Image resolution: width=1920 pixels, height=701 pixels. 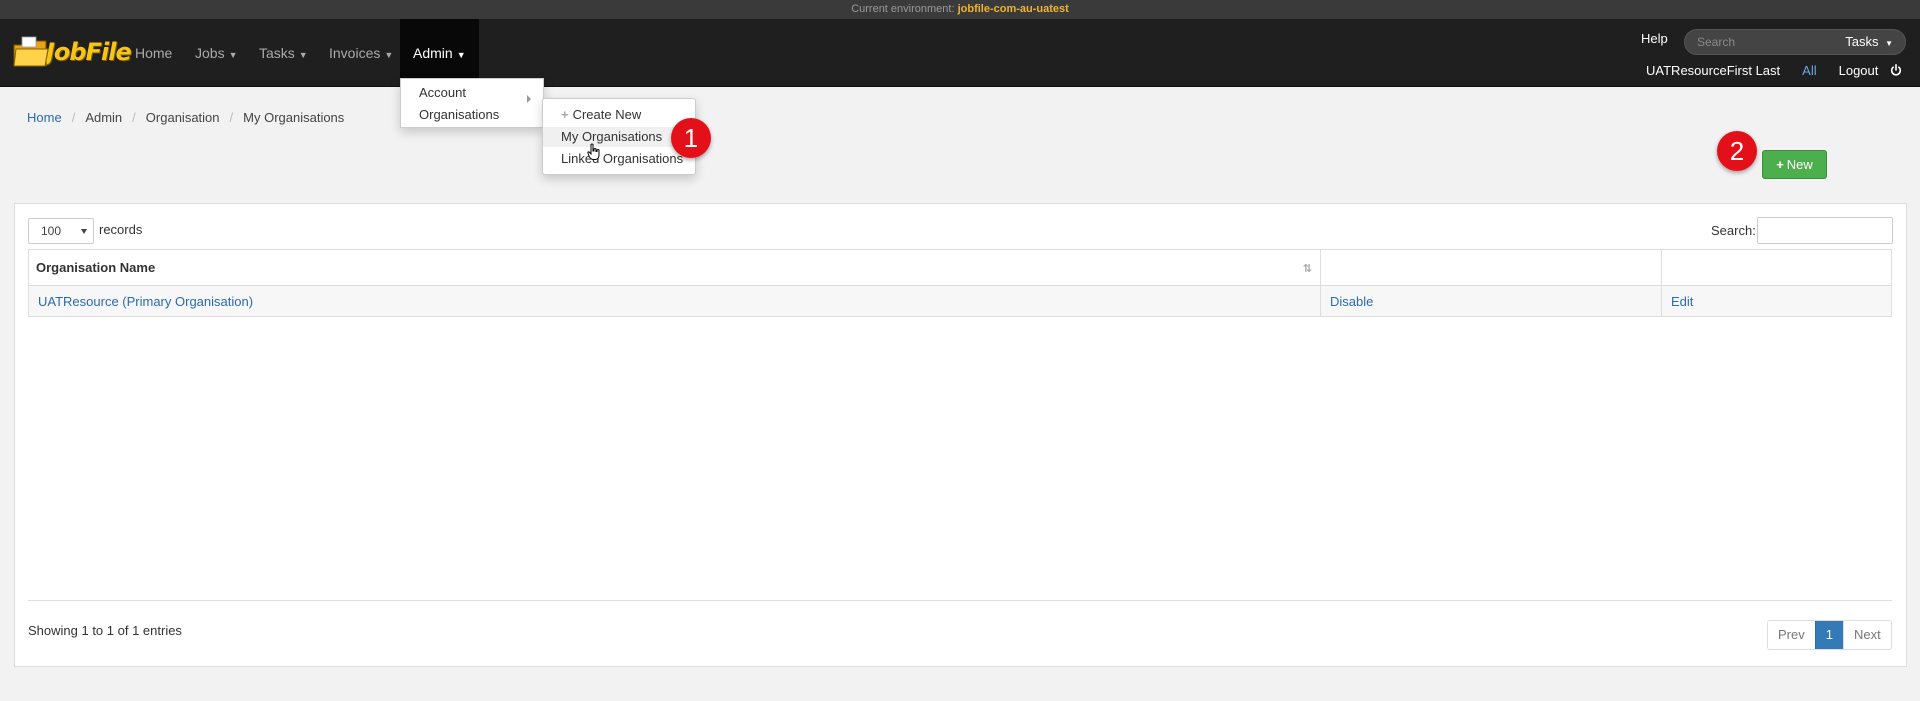 What do you see at coordinates (1791, 635) in the screenshot?
I see `pagination-prev: Prev` at bounding box center [1791, 635].